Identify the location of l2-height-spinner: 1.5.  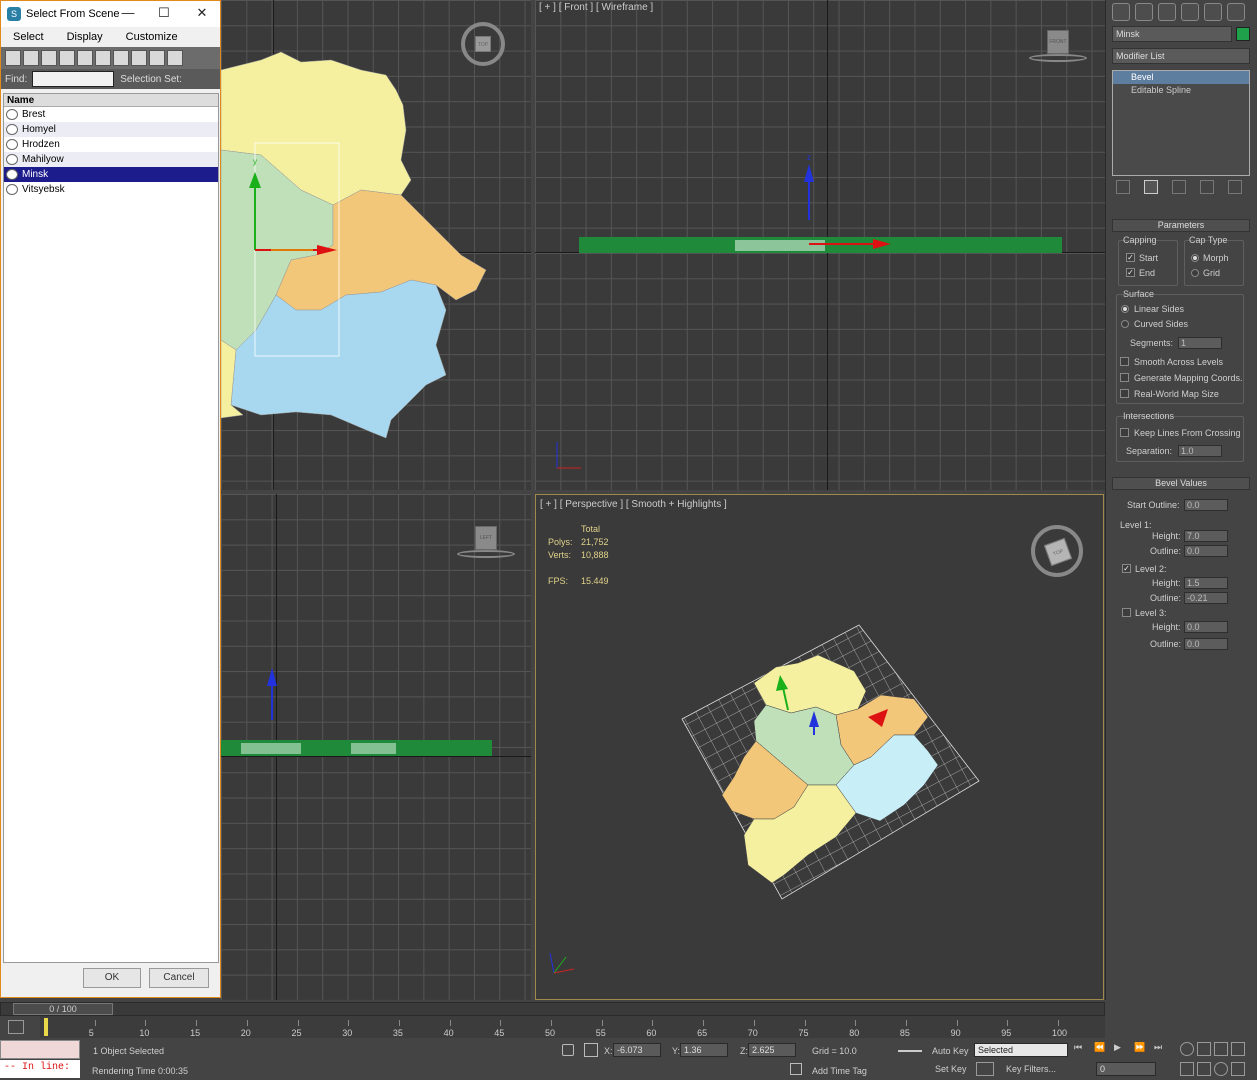
(1206, 583).